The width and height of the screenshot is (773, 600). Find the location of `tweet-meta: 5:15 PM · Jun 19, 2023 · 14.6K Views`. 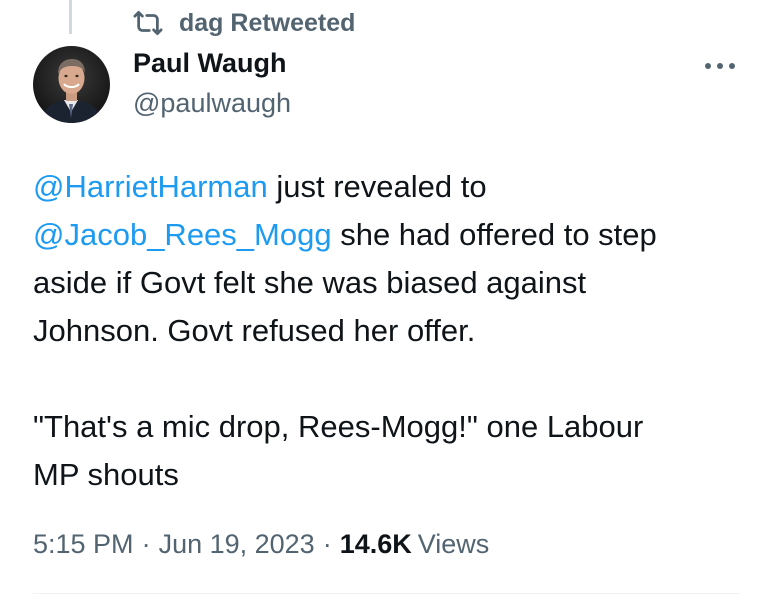

tweet-meta: 5:15 PM · Jun 19, 2023 · 14.6K Views is located at coordinates (261, 544).